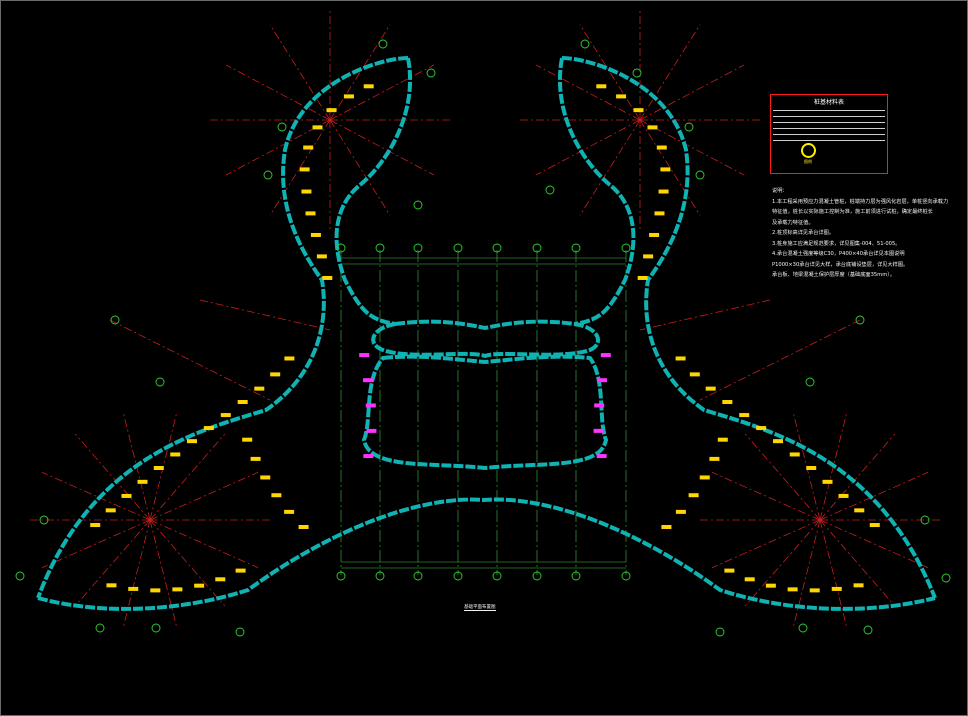 This screenshot has width=968, height=716. What do you see at coordinates (793, 222) in the screenshot?
I see `note-line: 及承载力特征值。` at bounding box center [793, 222].